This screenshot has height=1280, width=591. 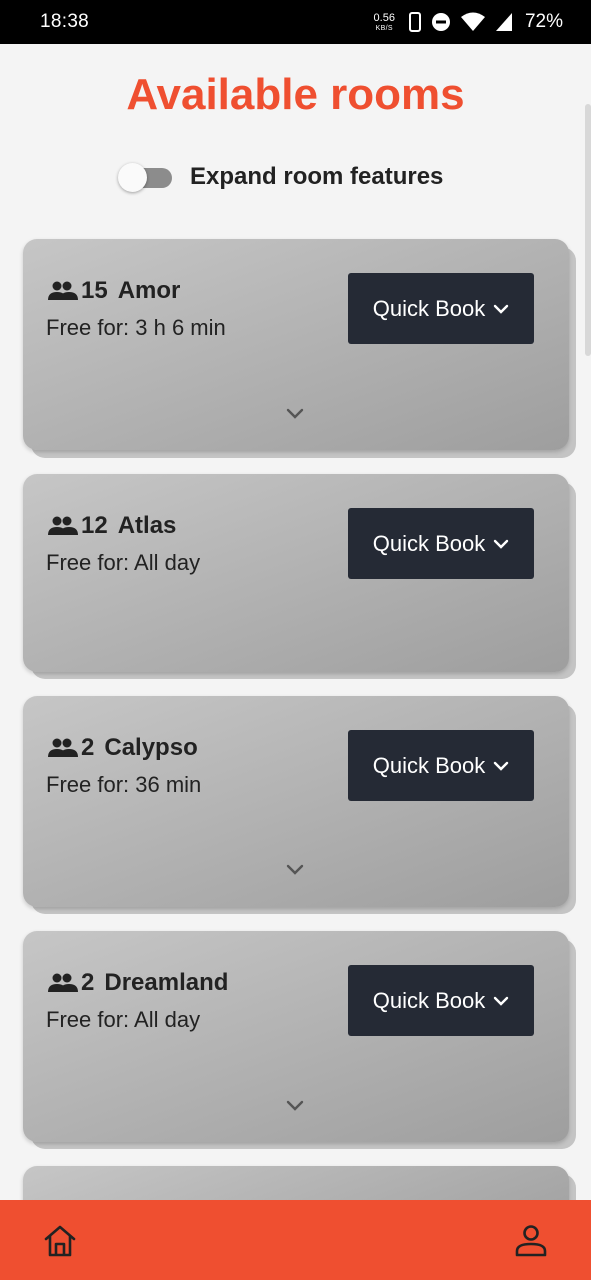 What do you see at coordinates (543, 21) in the screenshot?
I see `battery-percentage: 72%` at bounding box center [543, 21].